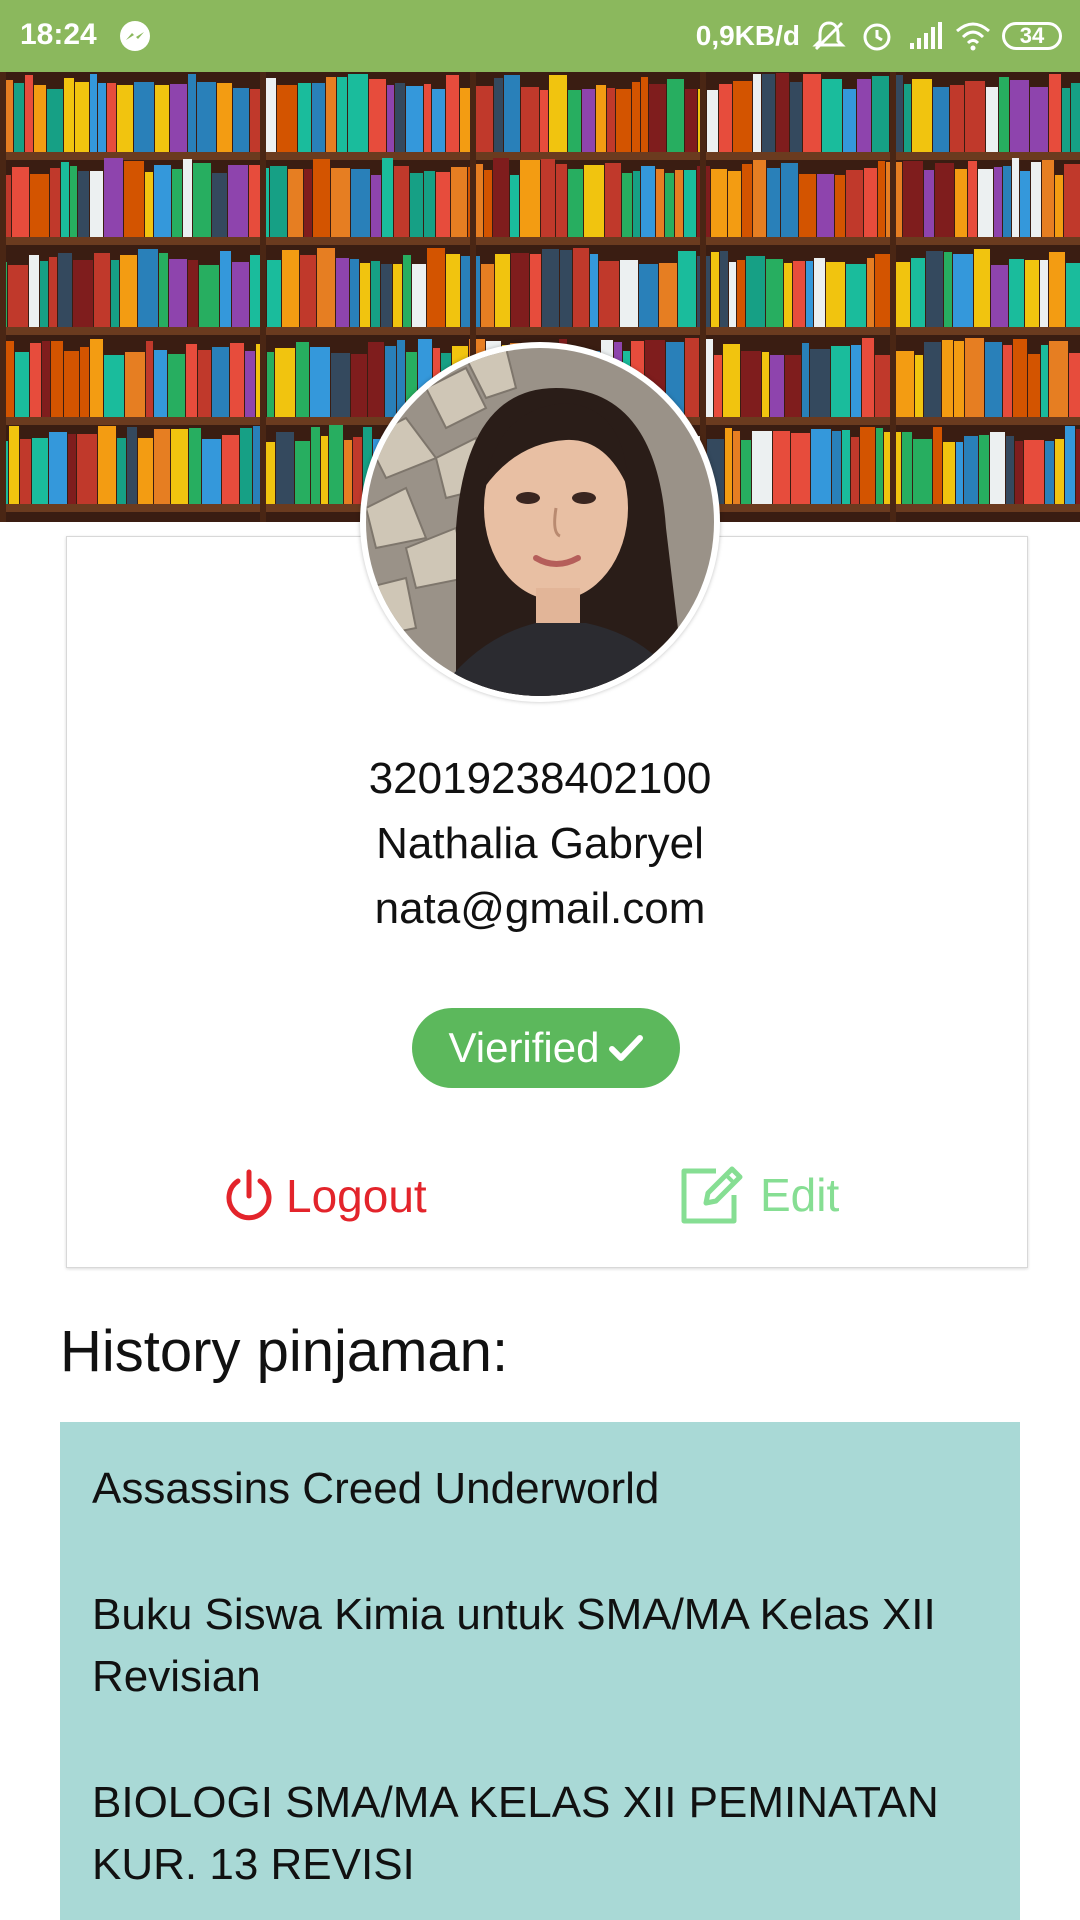 The height and width of the screenshot is (1920, 1080). I want to click on edit-icon, so click(712, 1195).